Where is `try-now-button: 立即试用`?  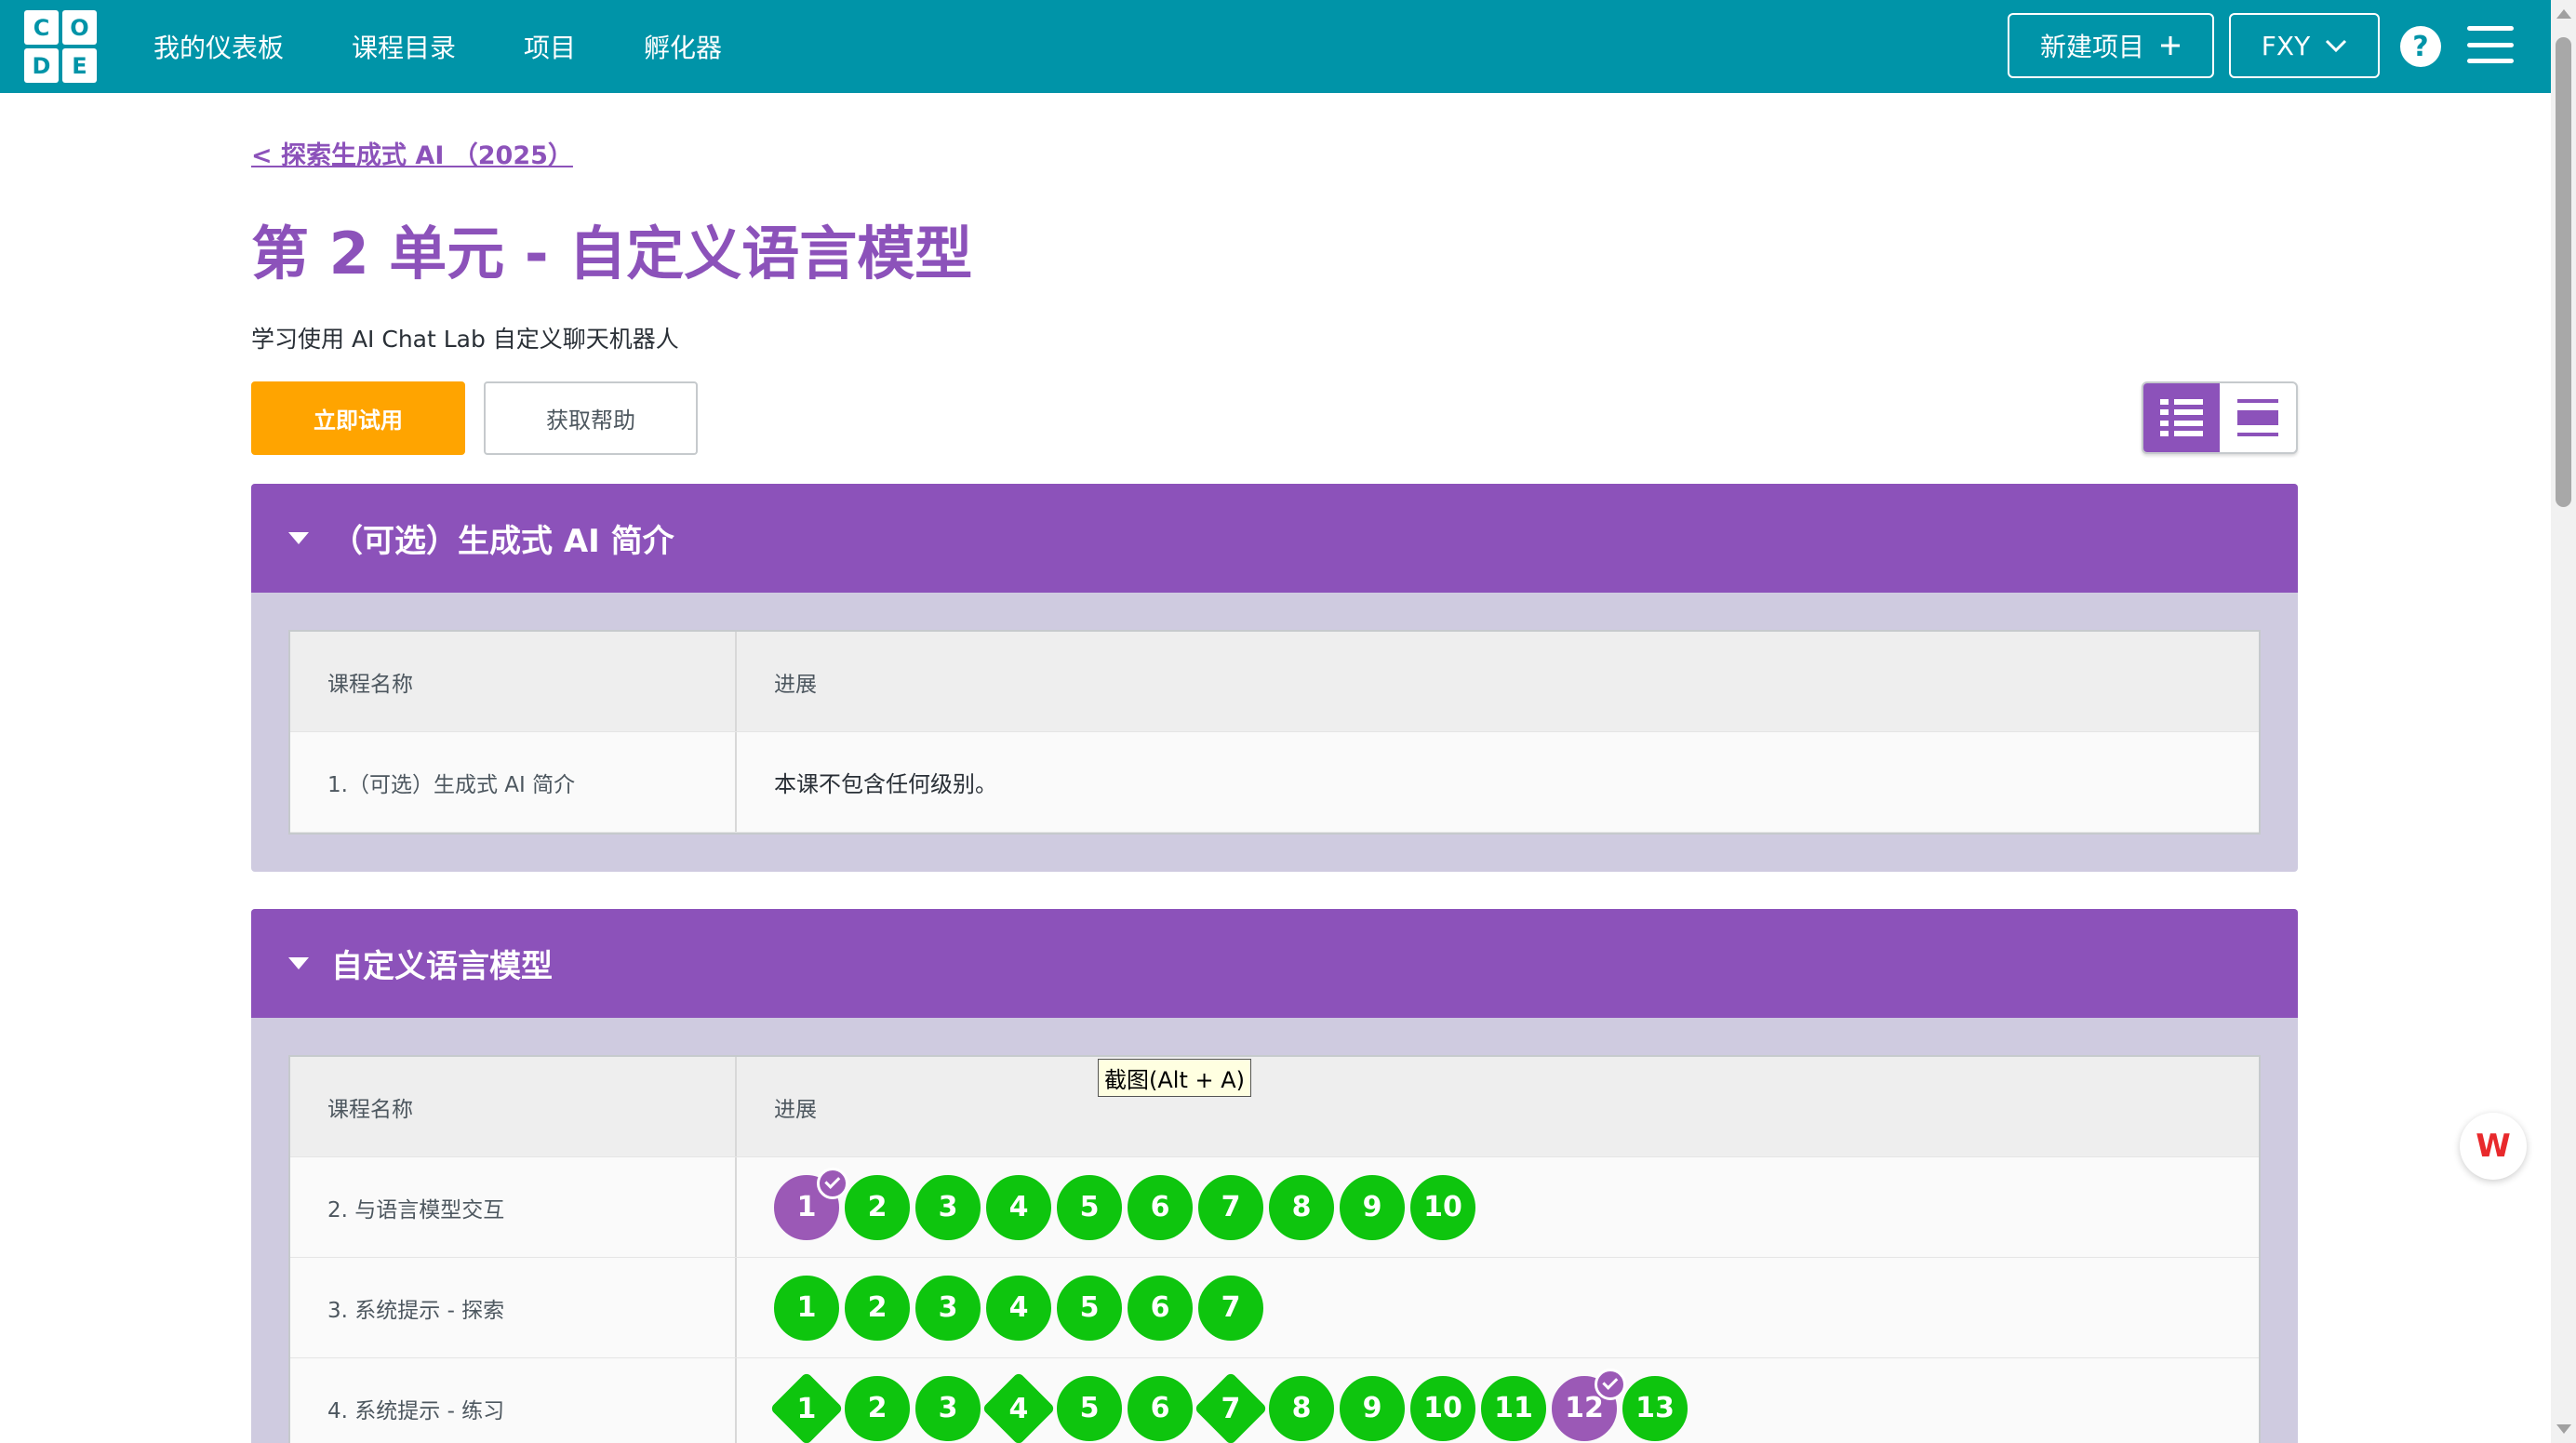 try-now-button: 立即试用 is located at coordinates (358, 418).